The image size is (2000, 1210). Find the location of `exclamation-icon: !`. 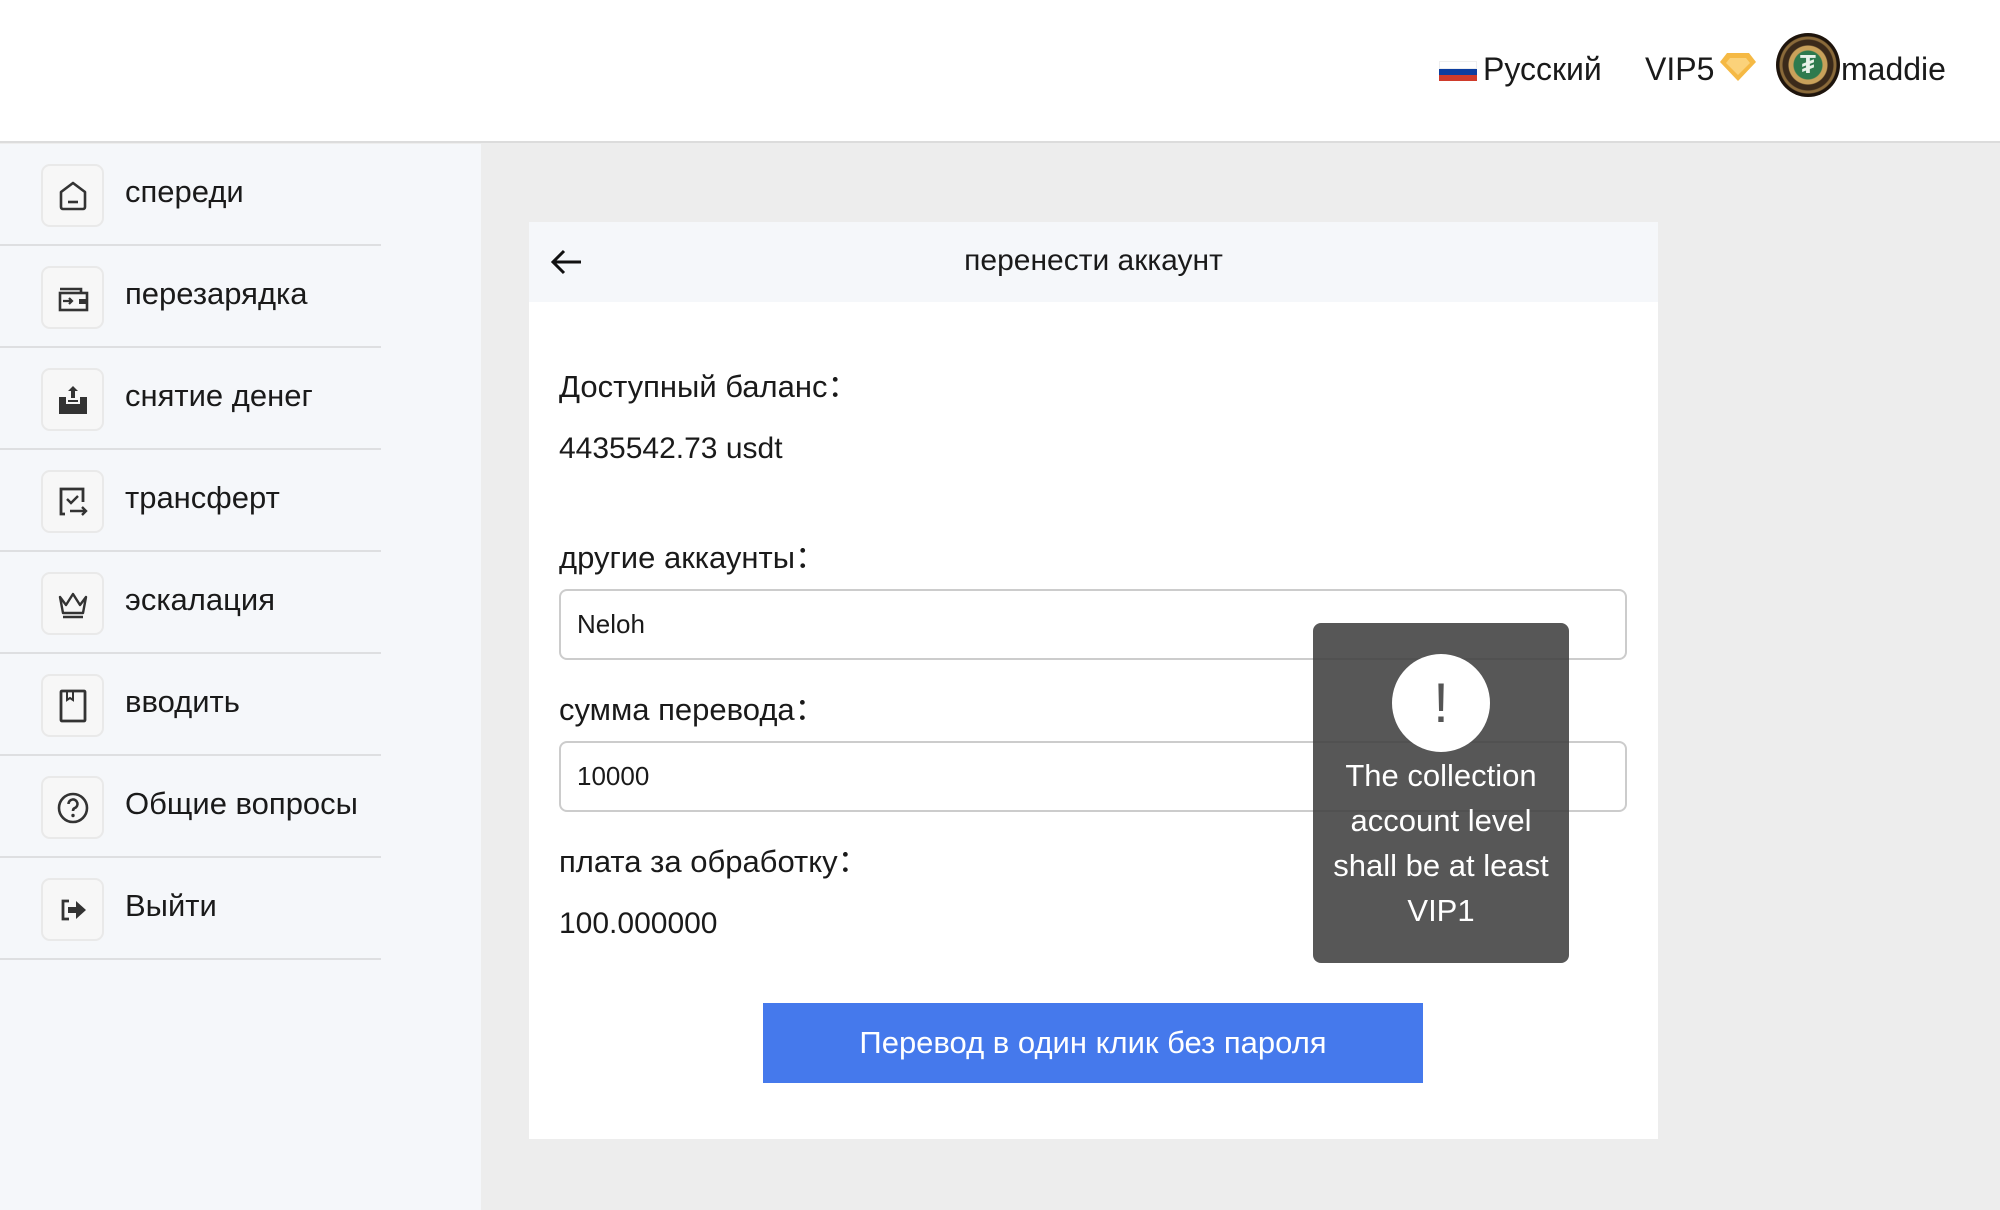

exclamation-icon: ! is located at coordinates (1441, 703).